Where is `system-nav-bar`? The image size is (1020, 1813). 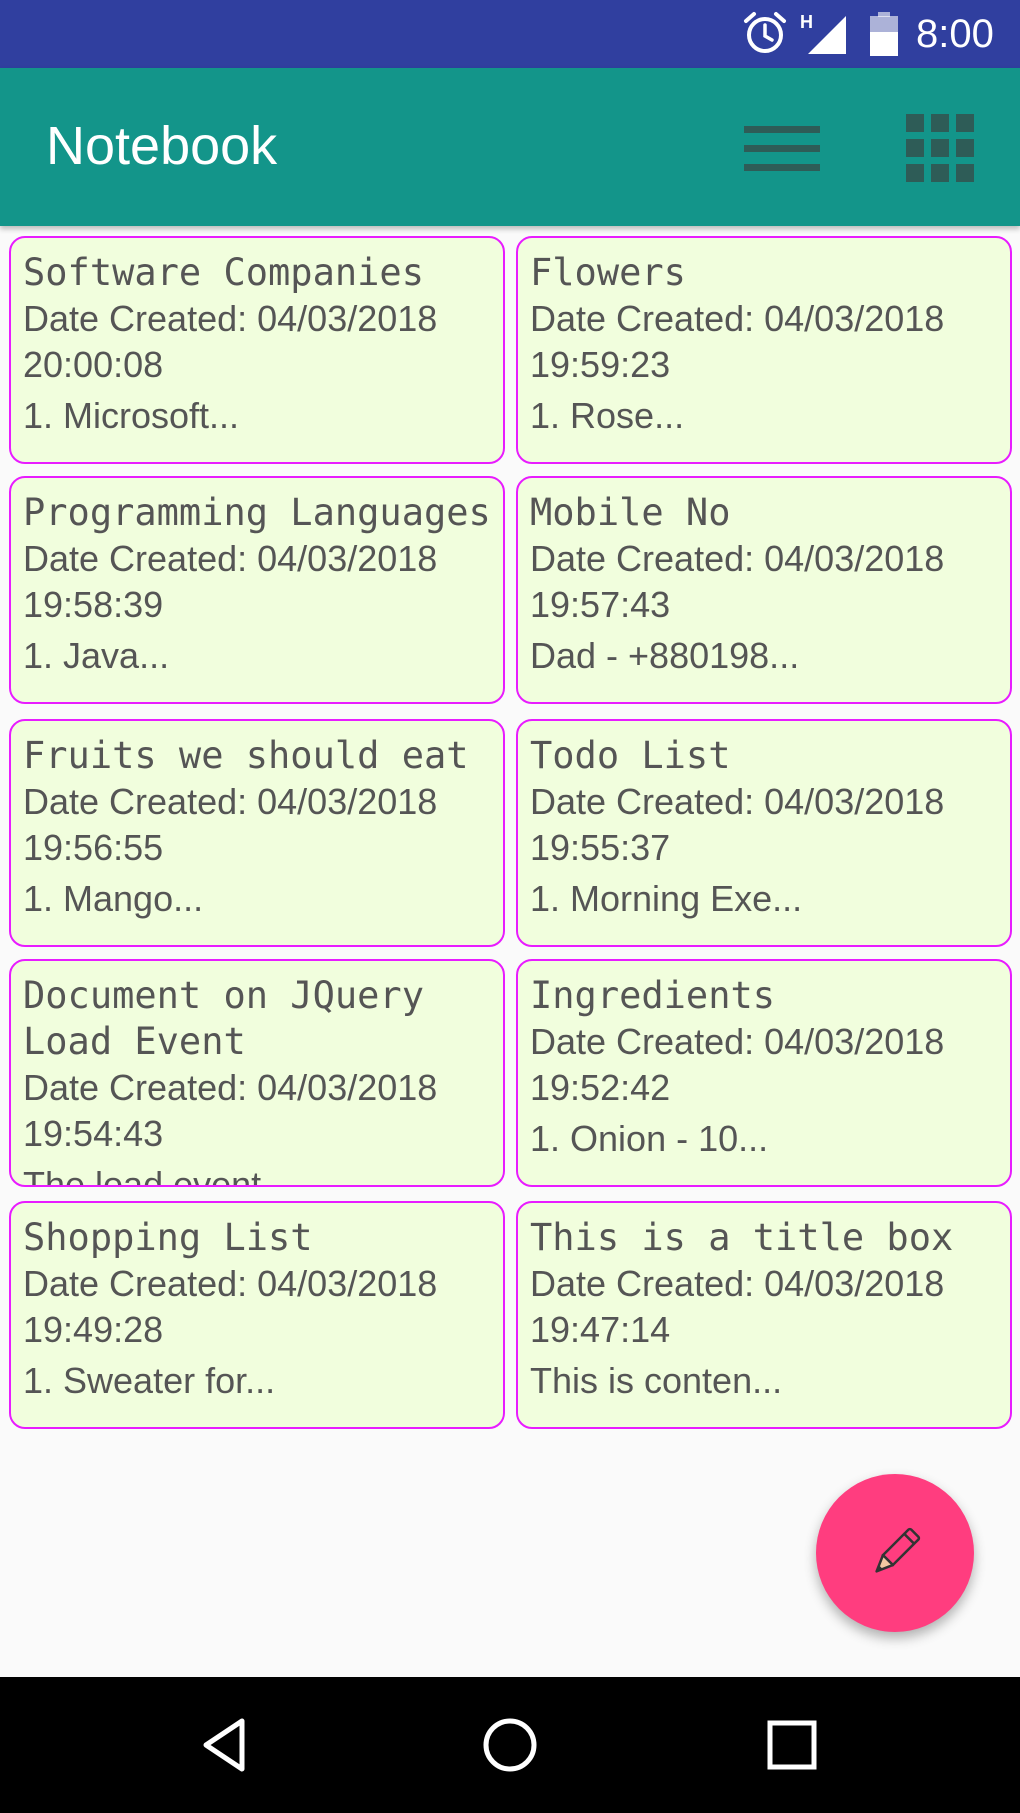 system-nav-bar is located at coordinates (510, 1745).